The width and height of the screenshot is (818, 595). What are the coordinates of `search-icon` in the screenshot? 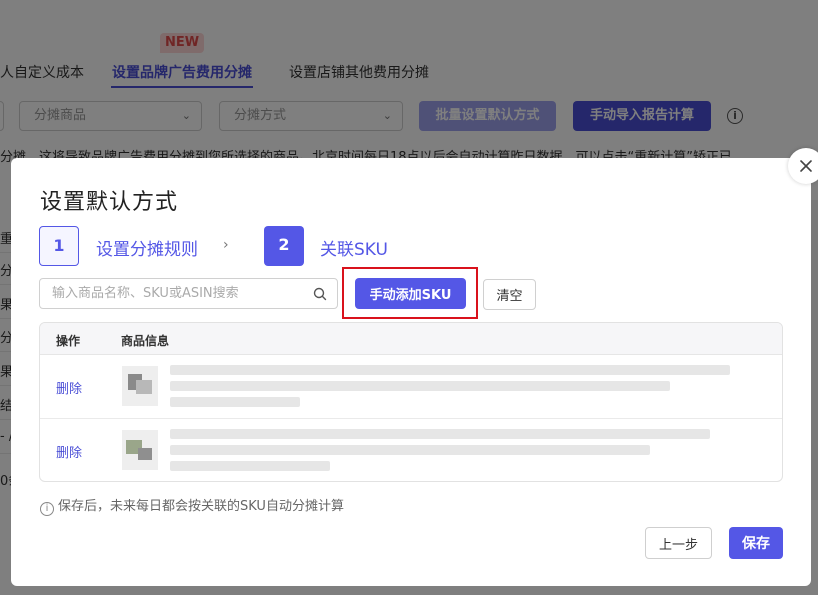 It's located at (320, 294).